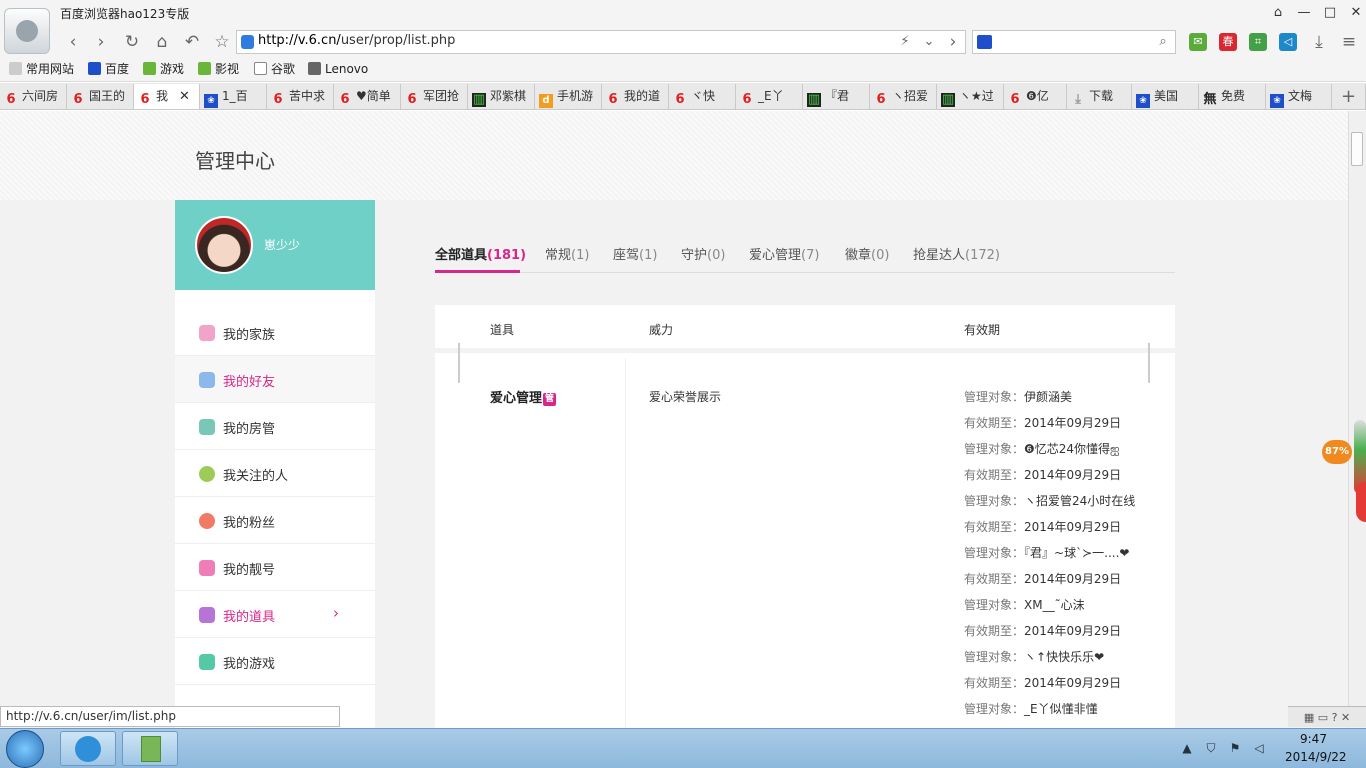  What do you see at coordinates (1150, 363) in the screenshot?
I see `scroll-handle-right` at bounding box center [1150, 363].